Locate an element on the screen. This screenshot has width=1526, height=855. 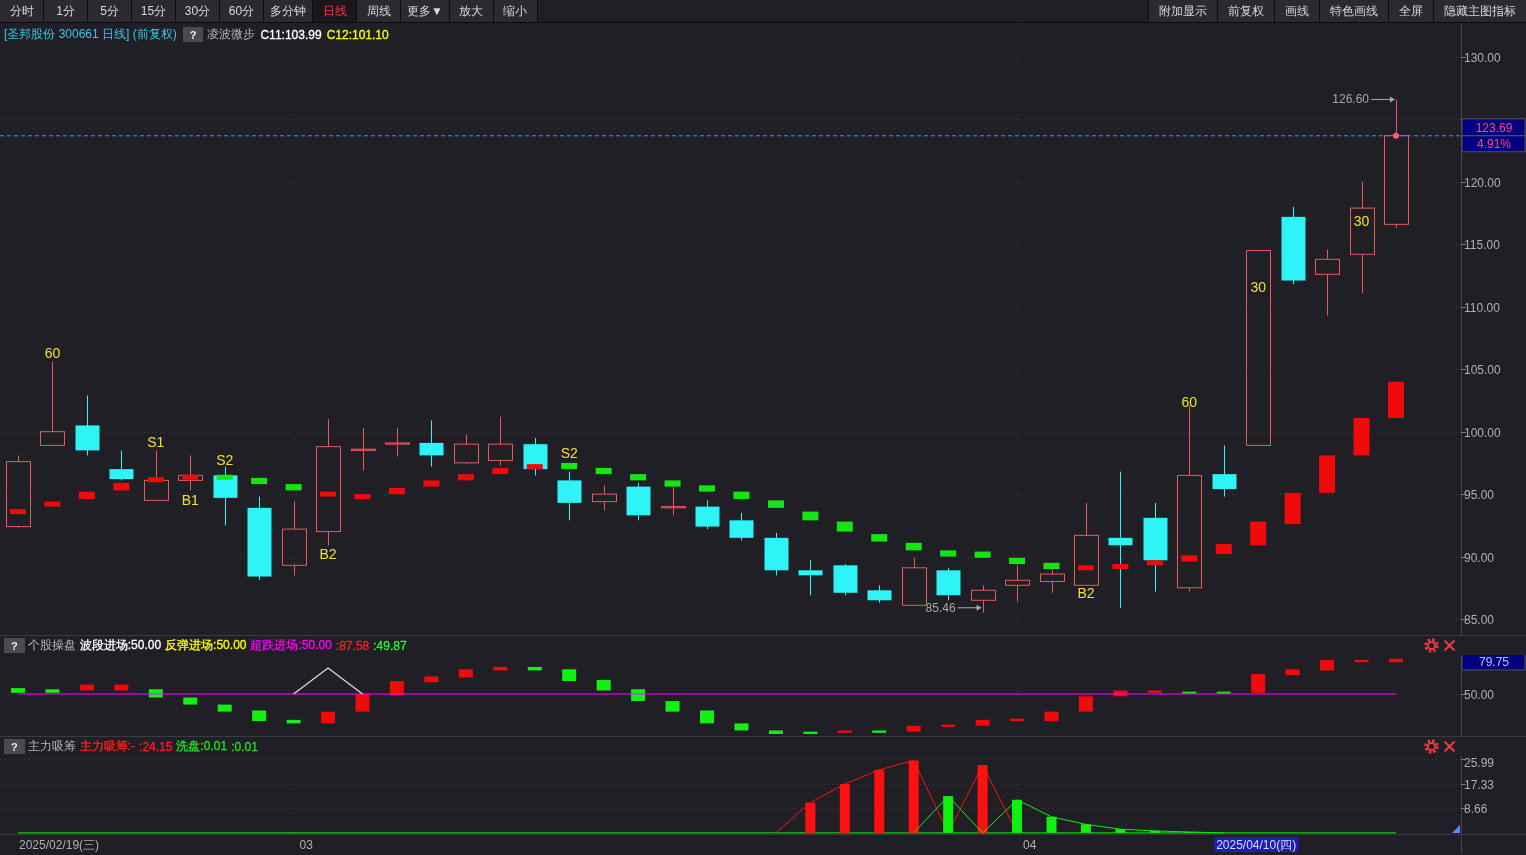
toolbar-button: 30分 is located at coordinates (198, 11).